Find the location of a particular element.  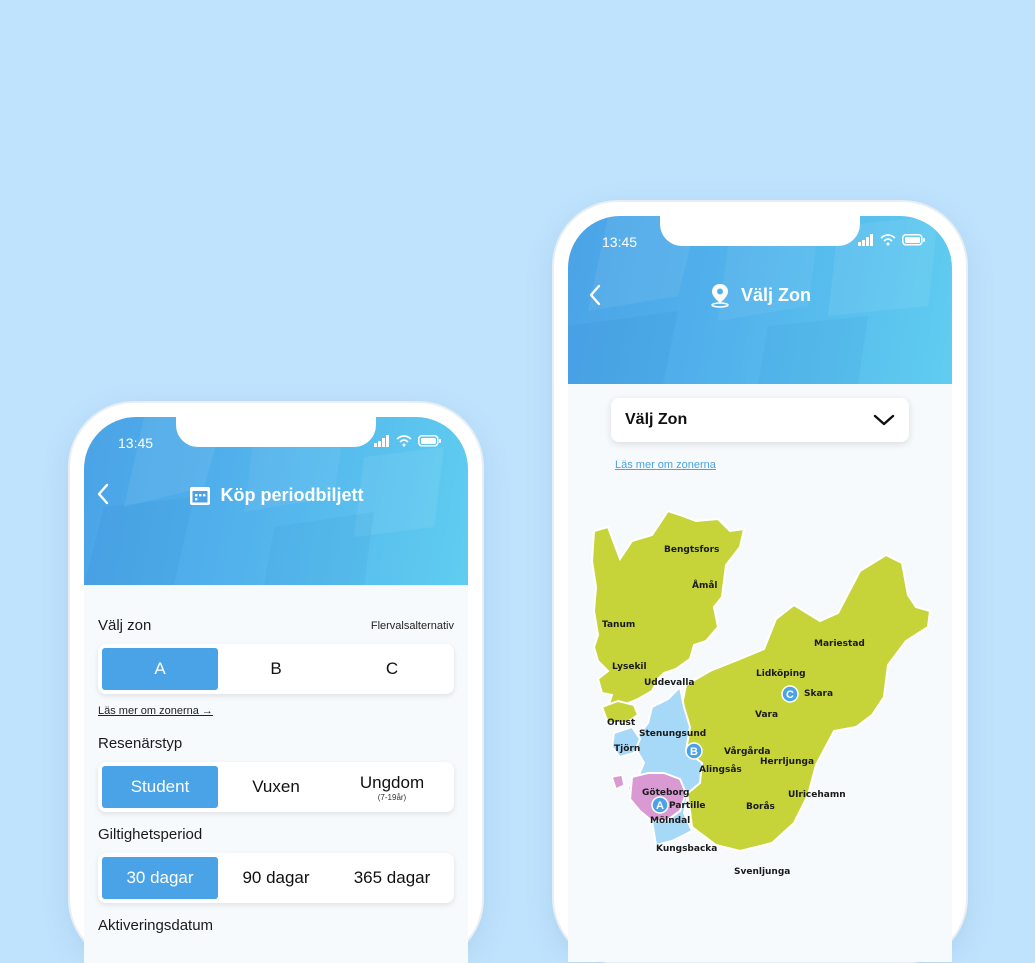

zone-marker-a: A is located at coordinates (660, 805).